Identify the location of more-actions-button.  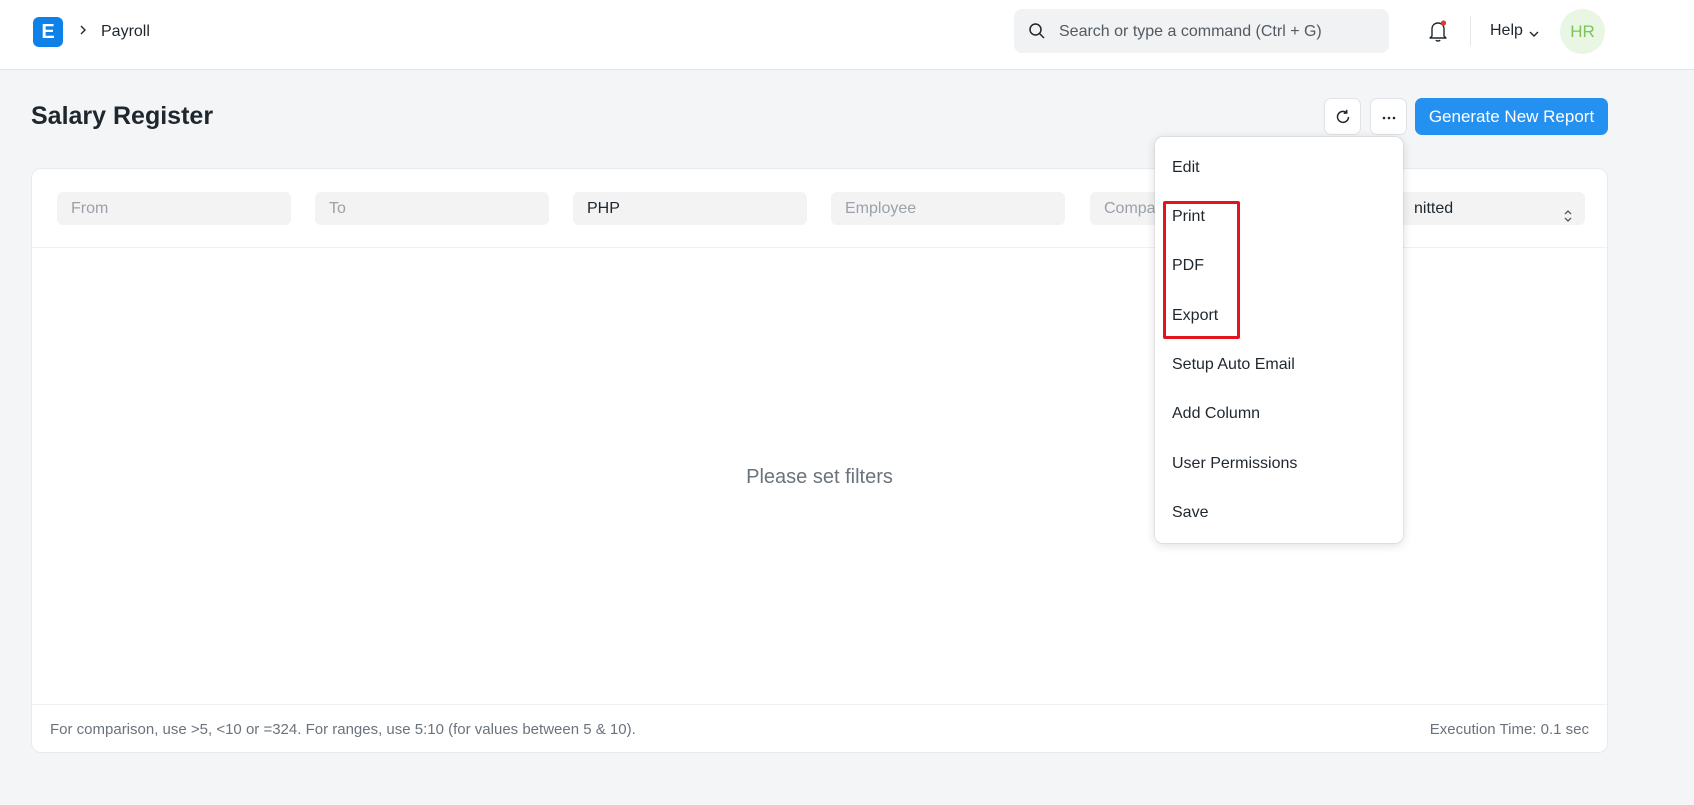
(1388, 116).